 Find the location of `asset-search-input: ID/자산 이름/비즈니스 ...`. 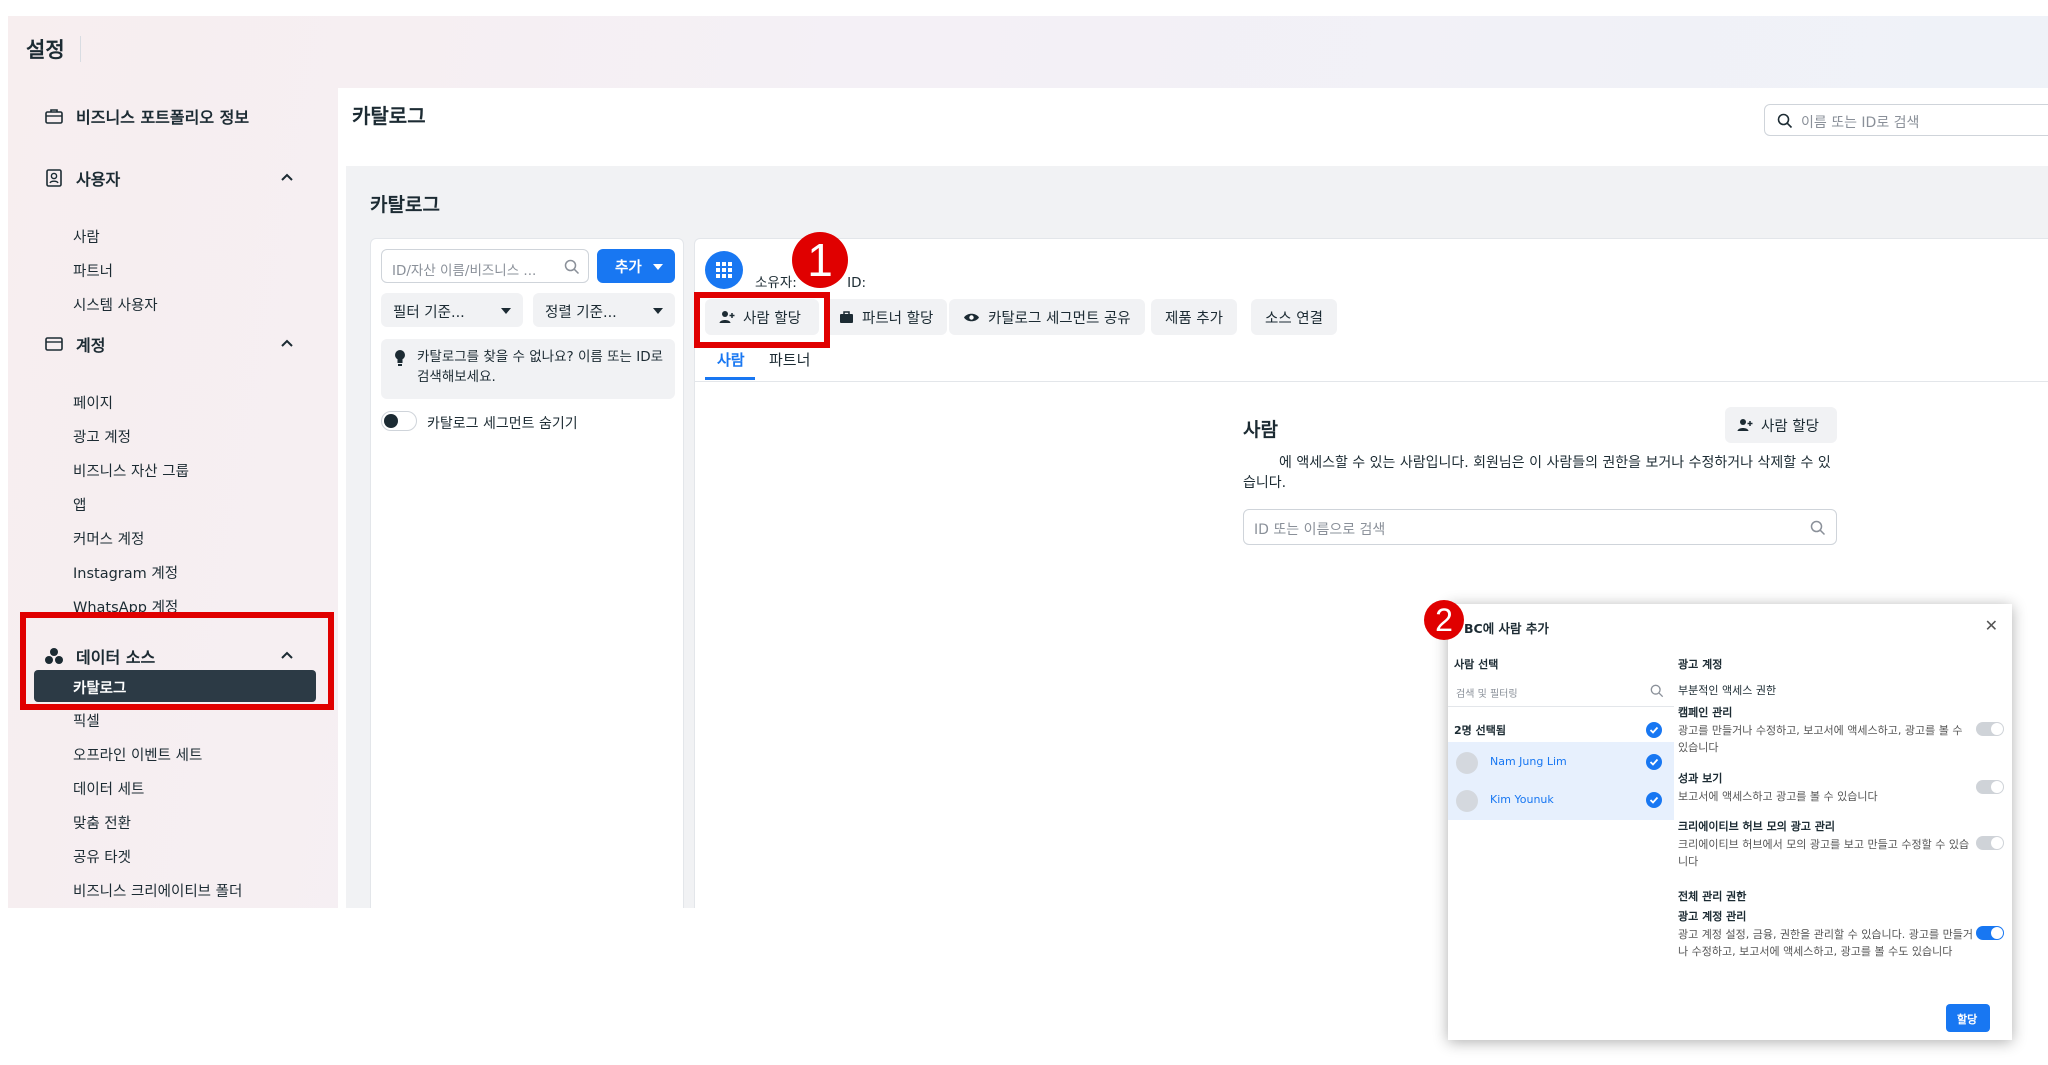

asset-search-input: ID/자산 이름/비즈니스 ... is located at coordinates (485, 266).